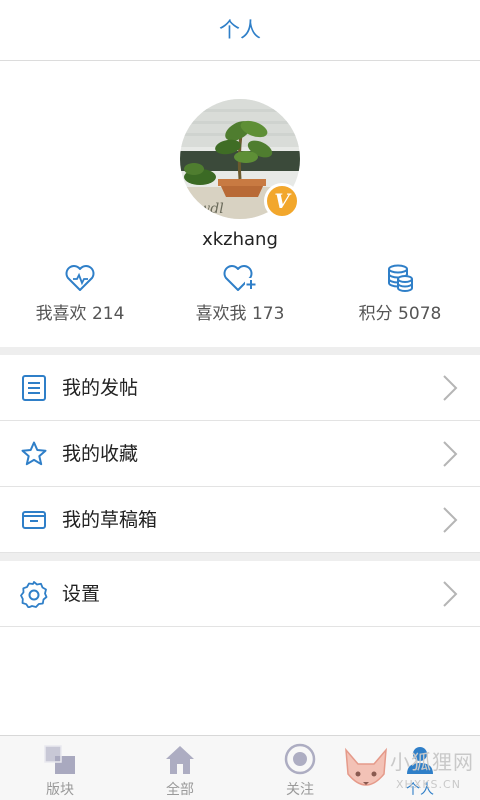  Describe the element at coordinates (240, 239) in the screenshot. I see `username: xkzhang` at that location.